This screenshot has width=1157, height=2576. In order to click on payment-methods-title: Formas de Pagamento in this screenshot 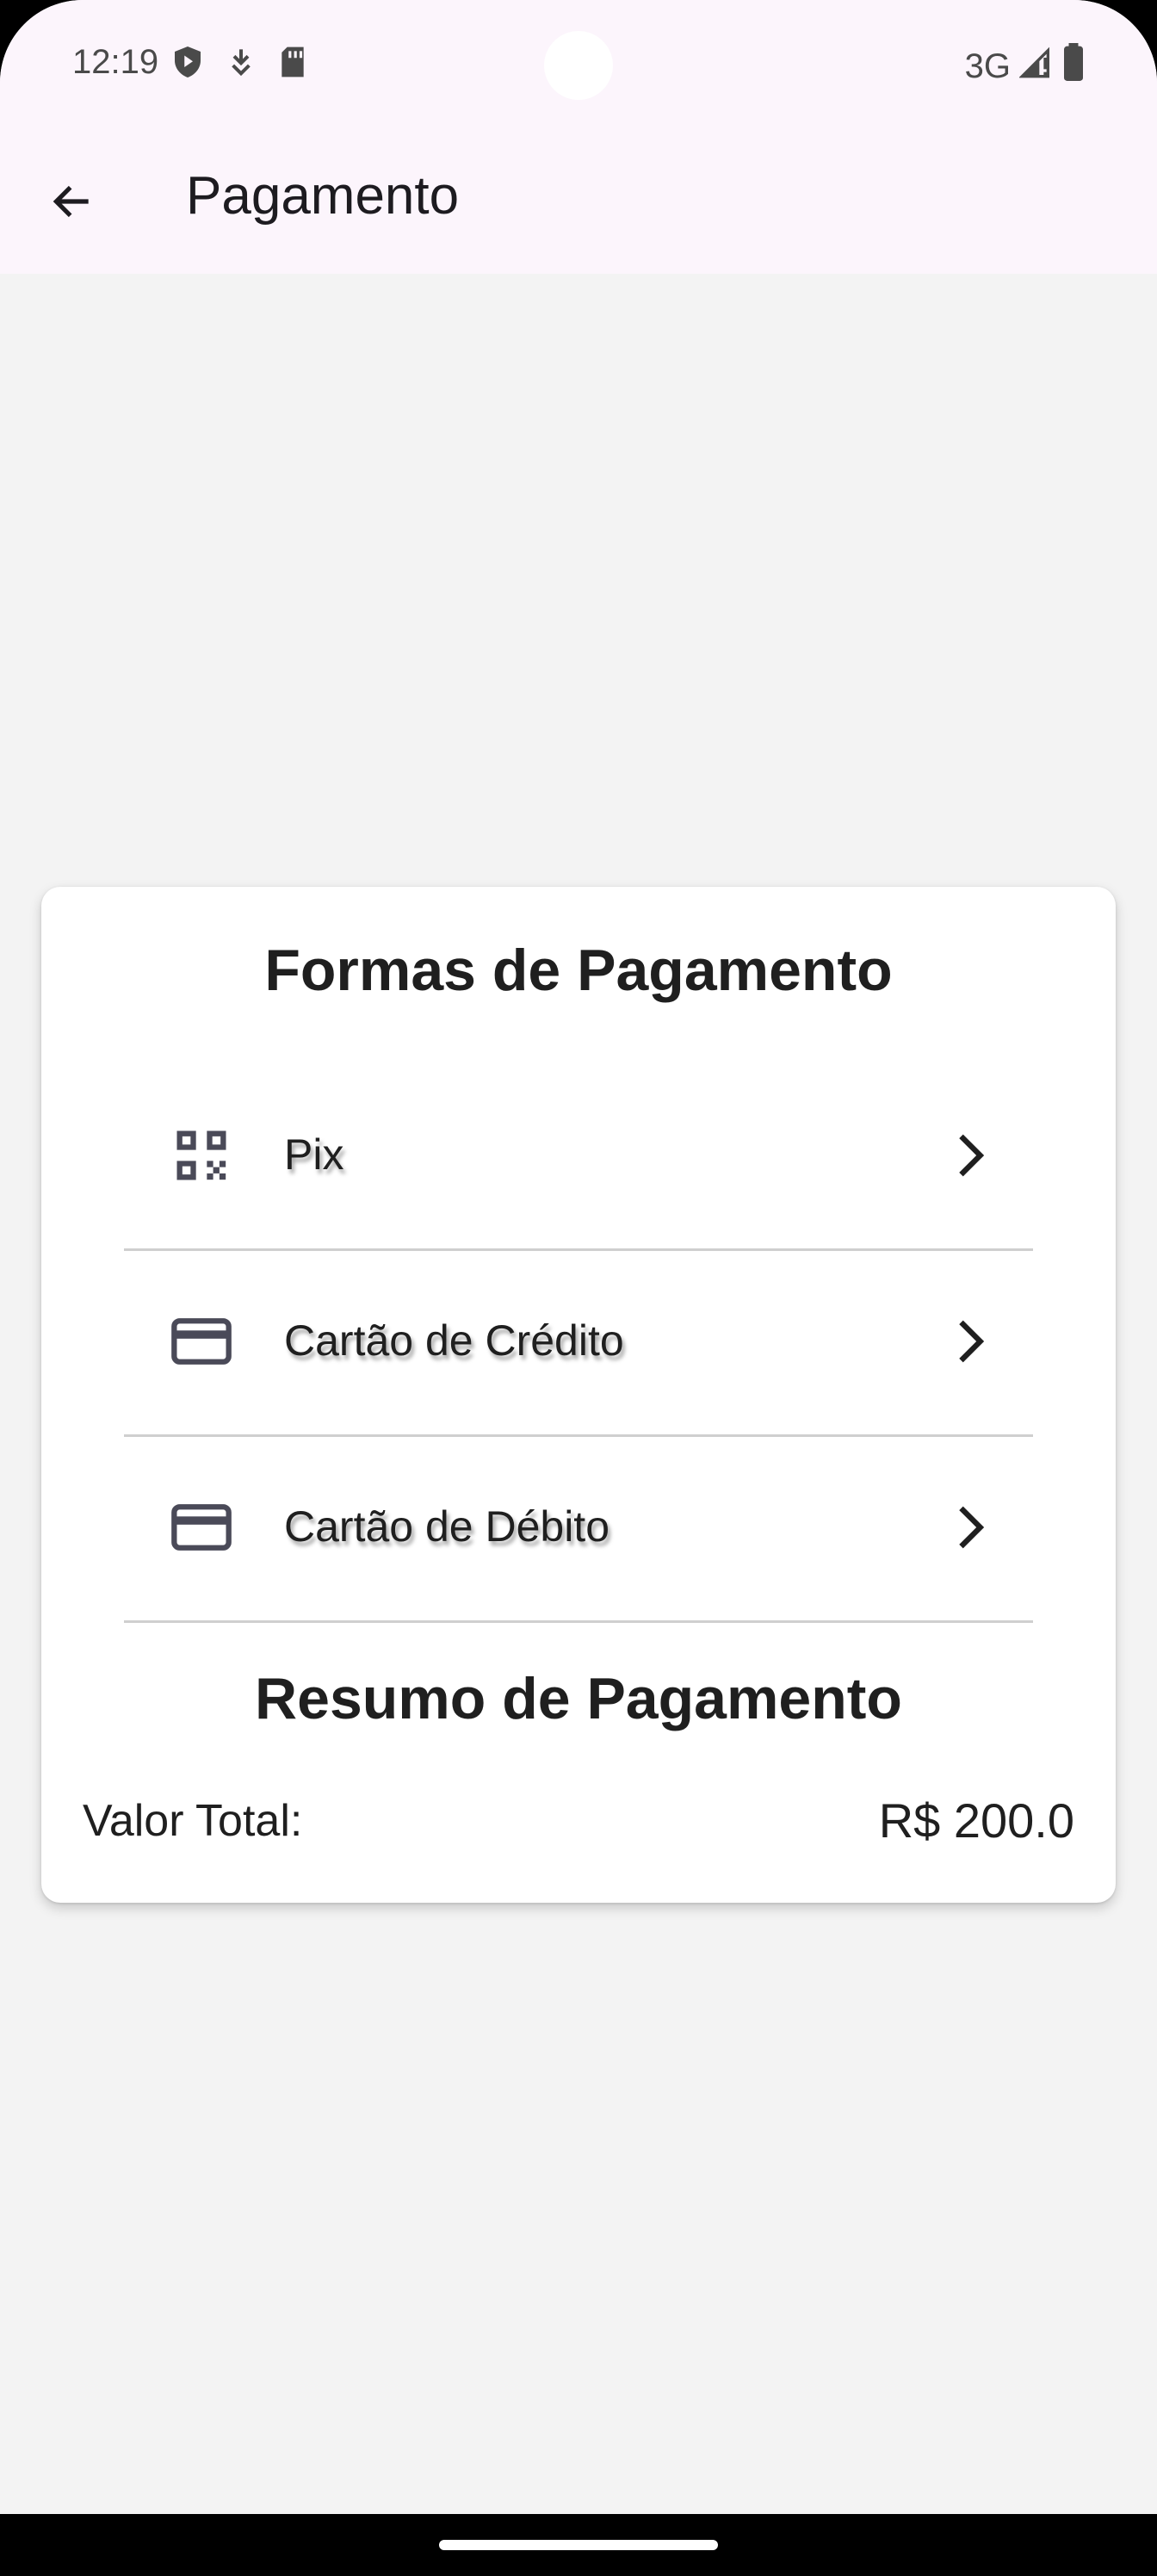, I will do `click(579, 970)`.